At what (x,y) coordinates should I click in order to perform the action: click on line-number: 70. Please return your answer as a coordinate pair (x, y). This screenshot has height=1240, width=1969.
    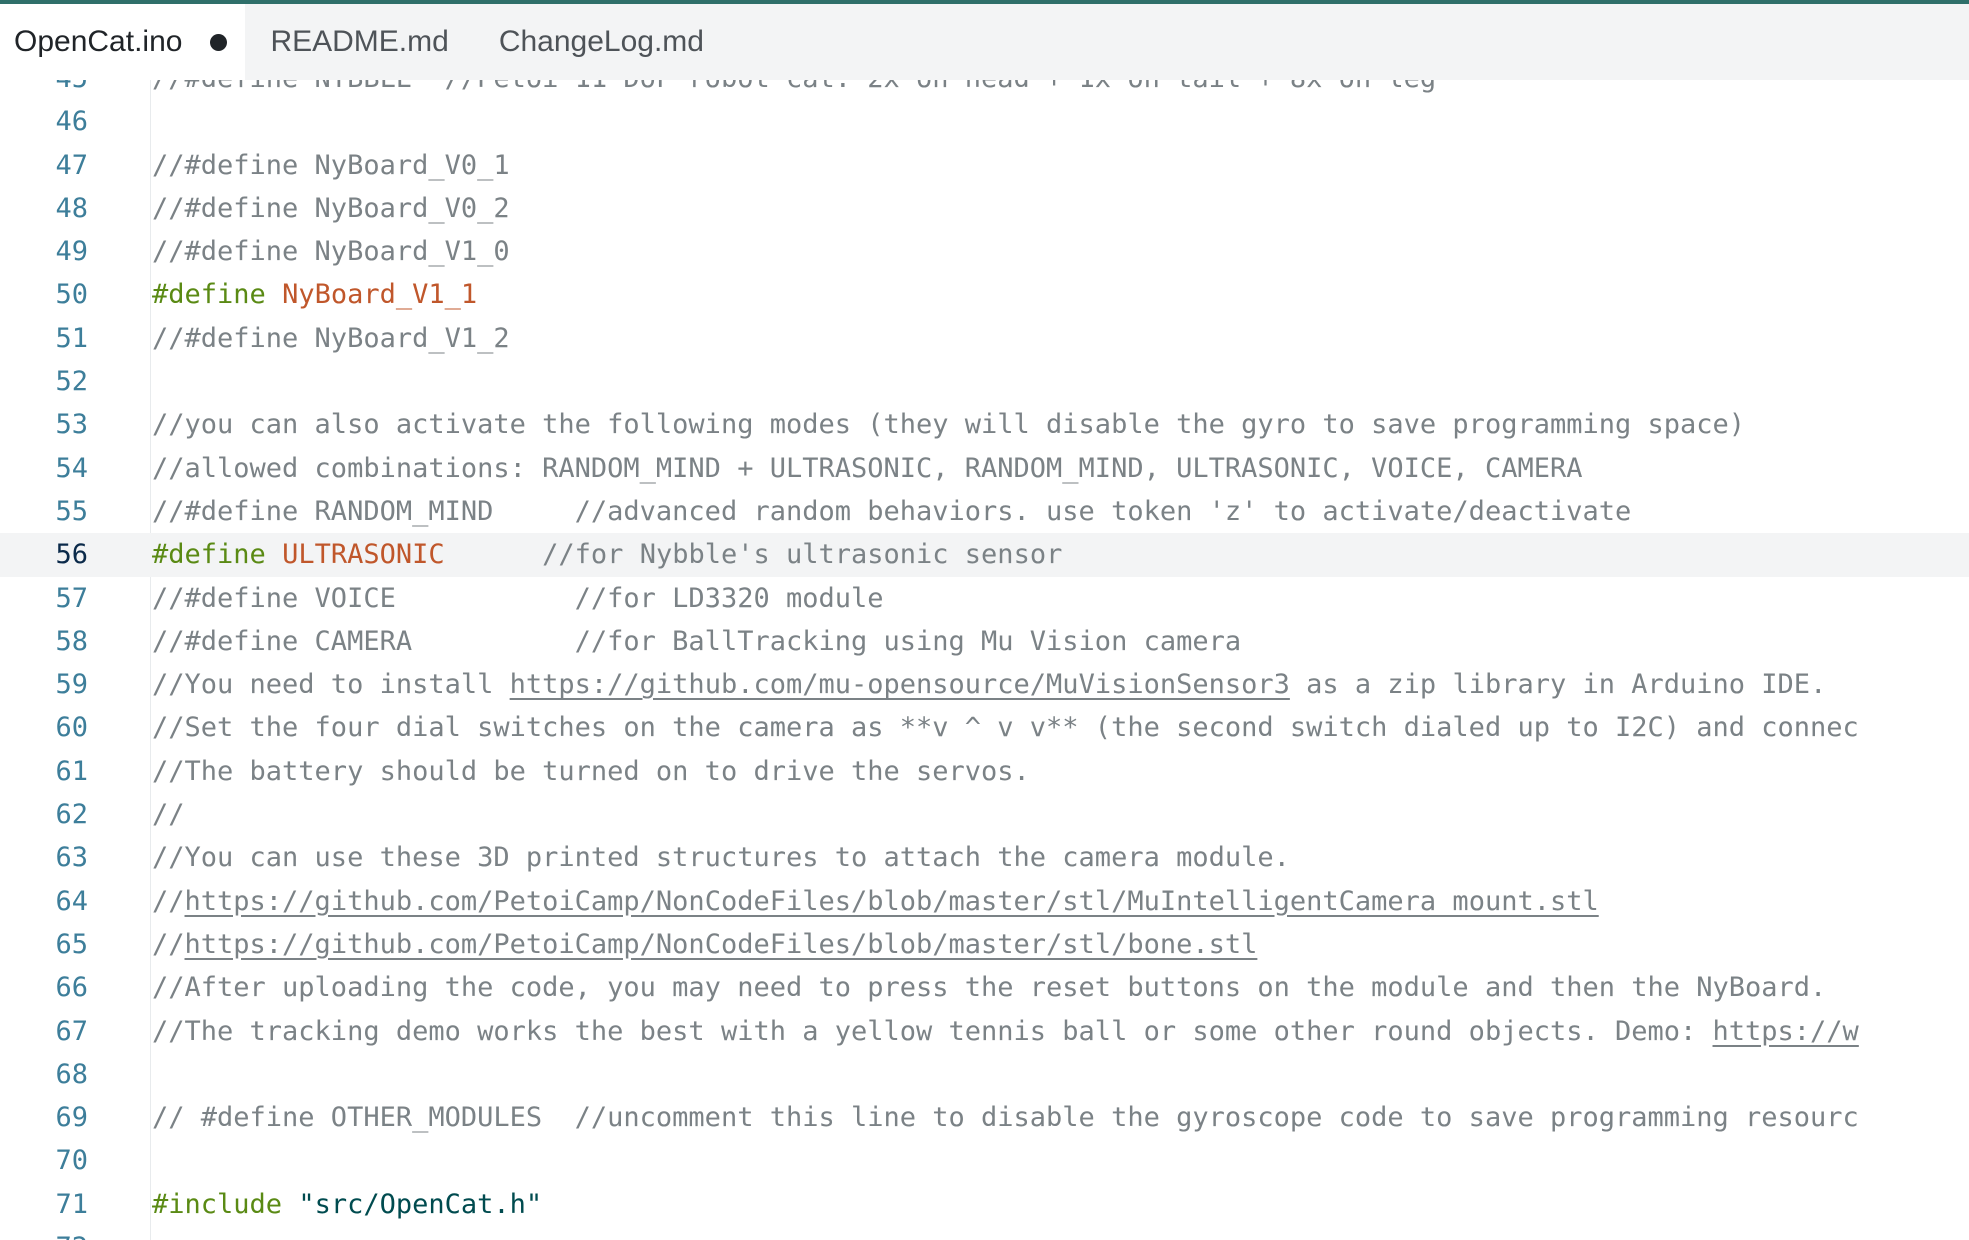
    Looking at the image, I should click on (71, 1161).